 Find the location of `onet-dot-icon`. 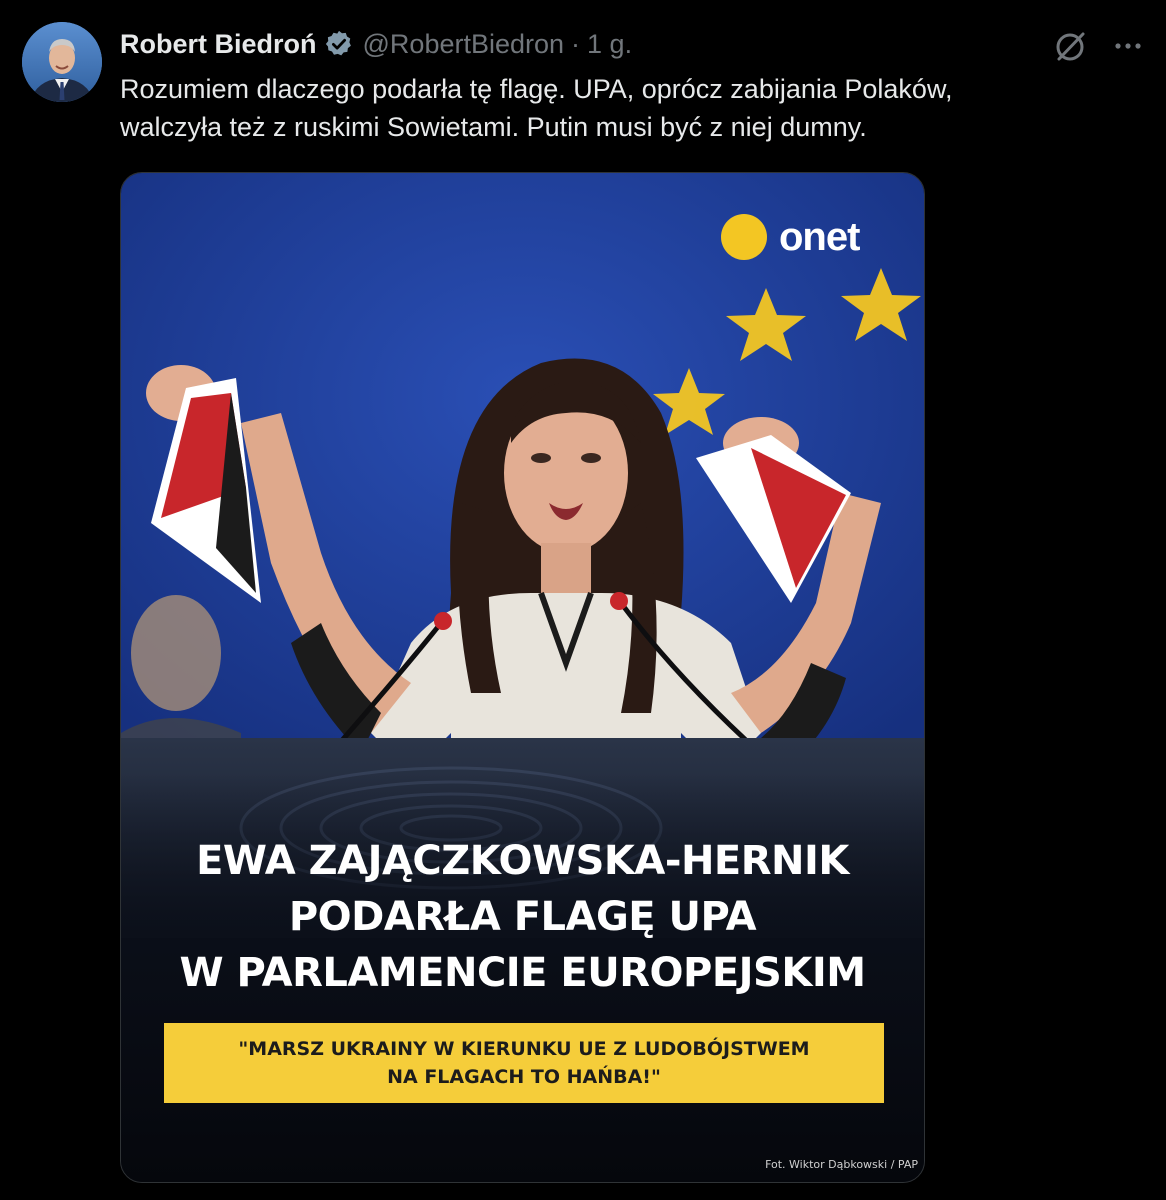

onet-dot-icon is located at coordinates (744, 237).